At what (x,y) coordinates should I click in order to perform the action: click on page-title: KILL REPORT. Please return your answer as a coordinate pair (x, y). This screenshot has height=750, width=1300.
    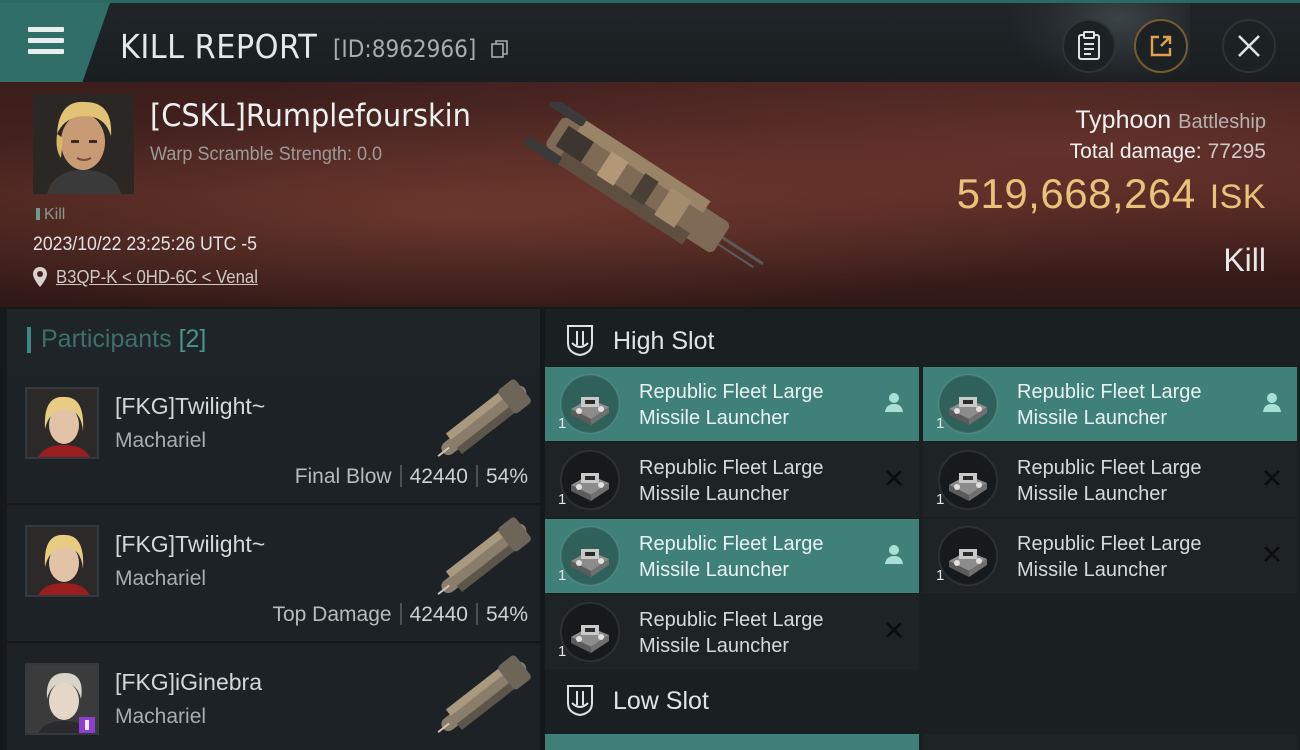
    Looking at the image, I should click on (219, 46).